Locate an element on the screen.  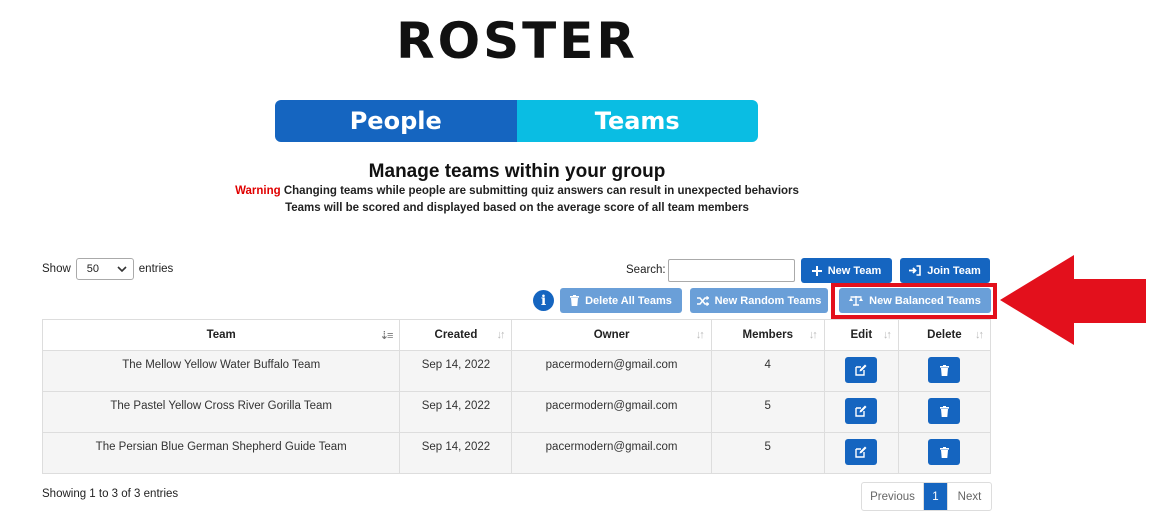
warning-label: Warning is located at coordinates (258, 191).